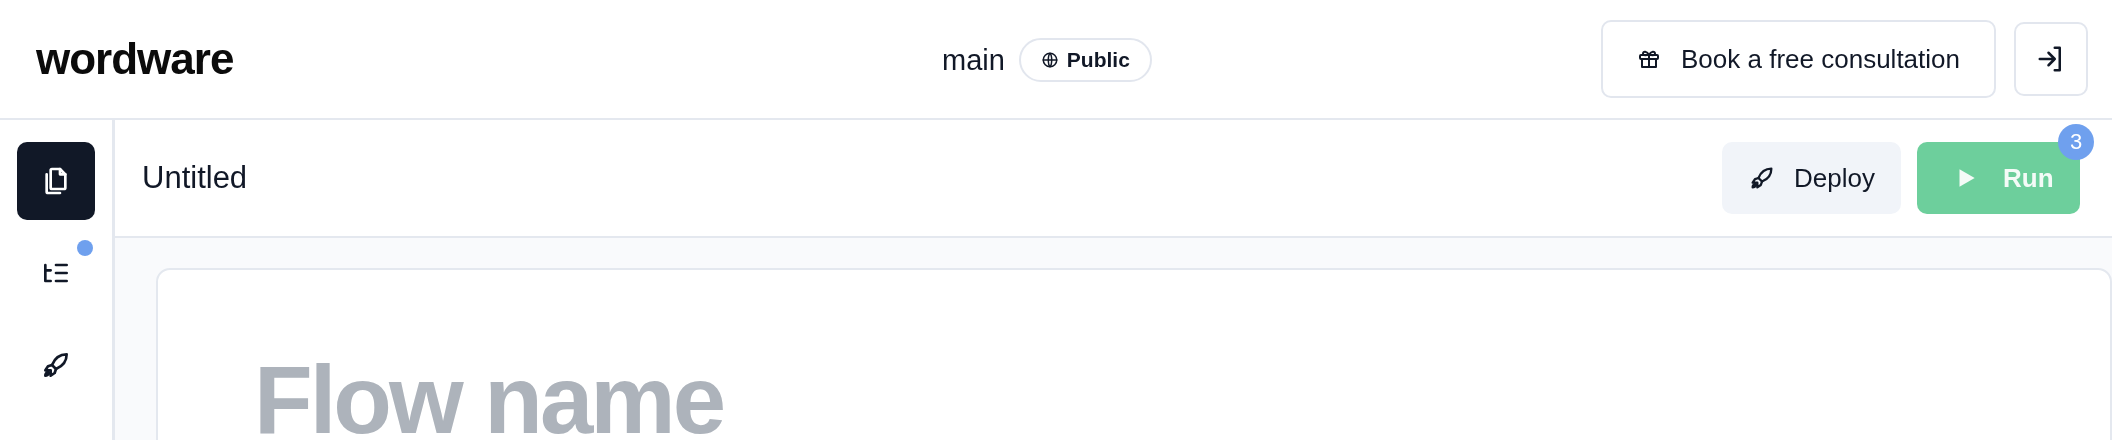  What do you see at coordinates (135, 59) in the screenshot?
I see `logo: wordware` at bounding box center [135, 59].